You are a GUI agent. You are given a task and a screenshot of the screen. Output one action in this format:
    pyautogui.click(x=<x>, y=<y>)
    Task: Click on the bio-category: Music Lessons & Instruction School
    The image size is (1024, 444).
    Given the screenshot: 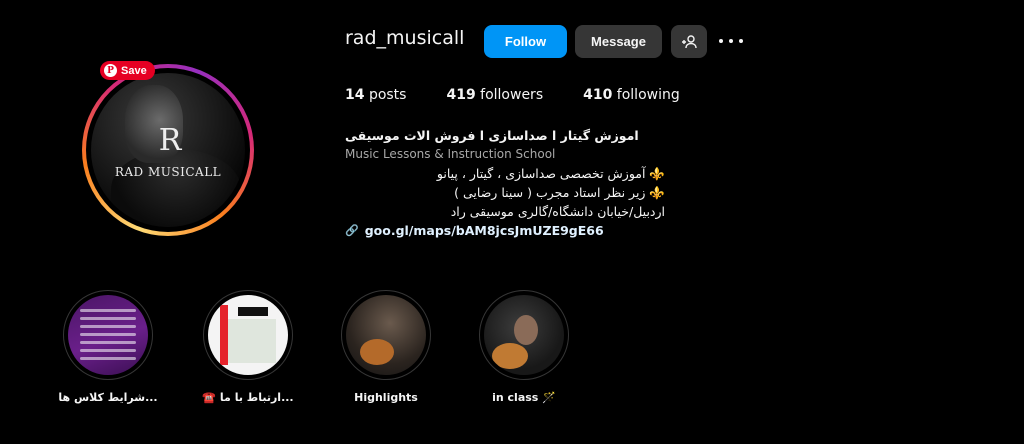 What is the action you would take?
    pyautogui.click(x=450, y=154)
    